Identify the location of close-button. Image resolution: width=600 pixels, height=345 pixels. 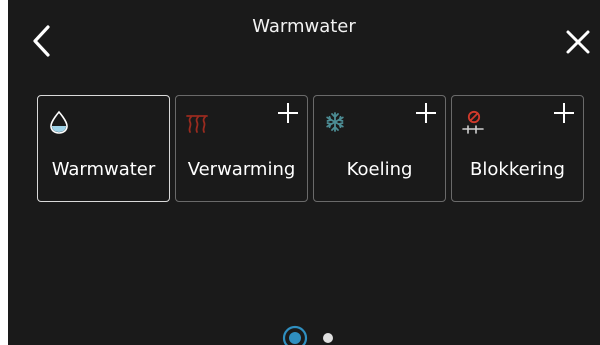
(578, 42).